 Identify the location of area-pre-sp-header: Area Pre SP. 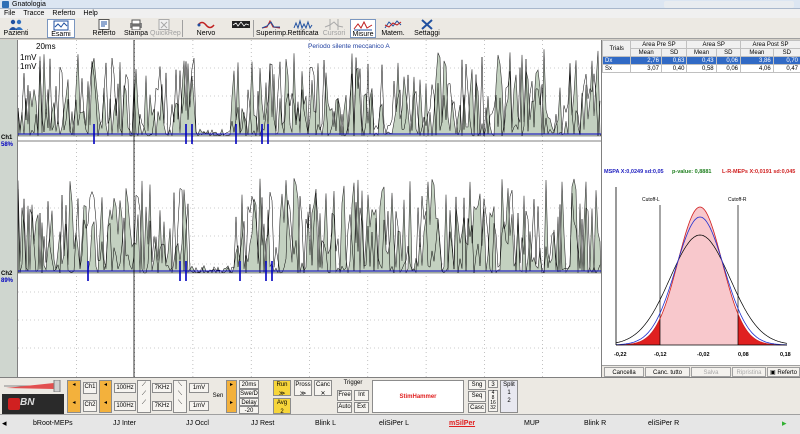
(659, 44).